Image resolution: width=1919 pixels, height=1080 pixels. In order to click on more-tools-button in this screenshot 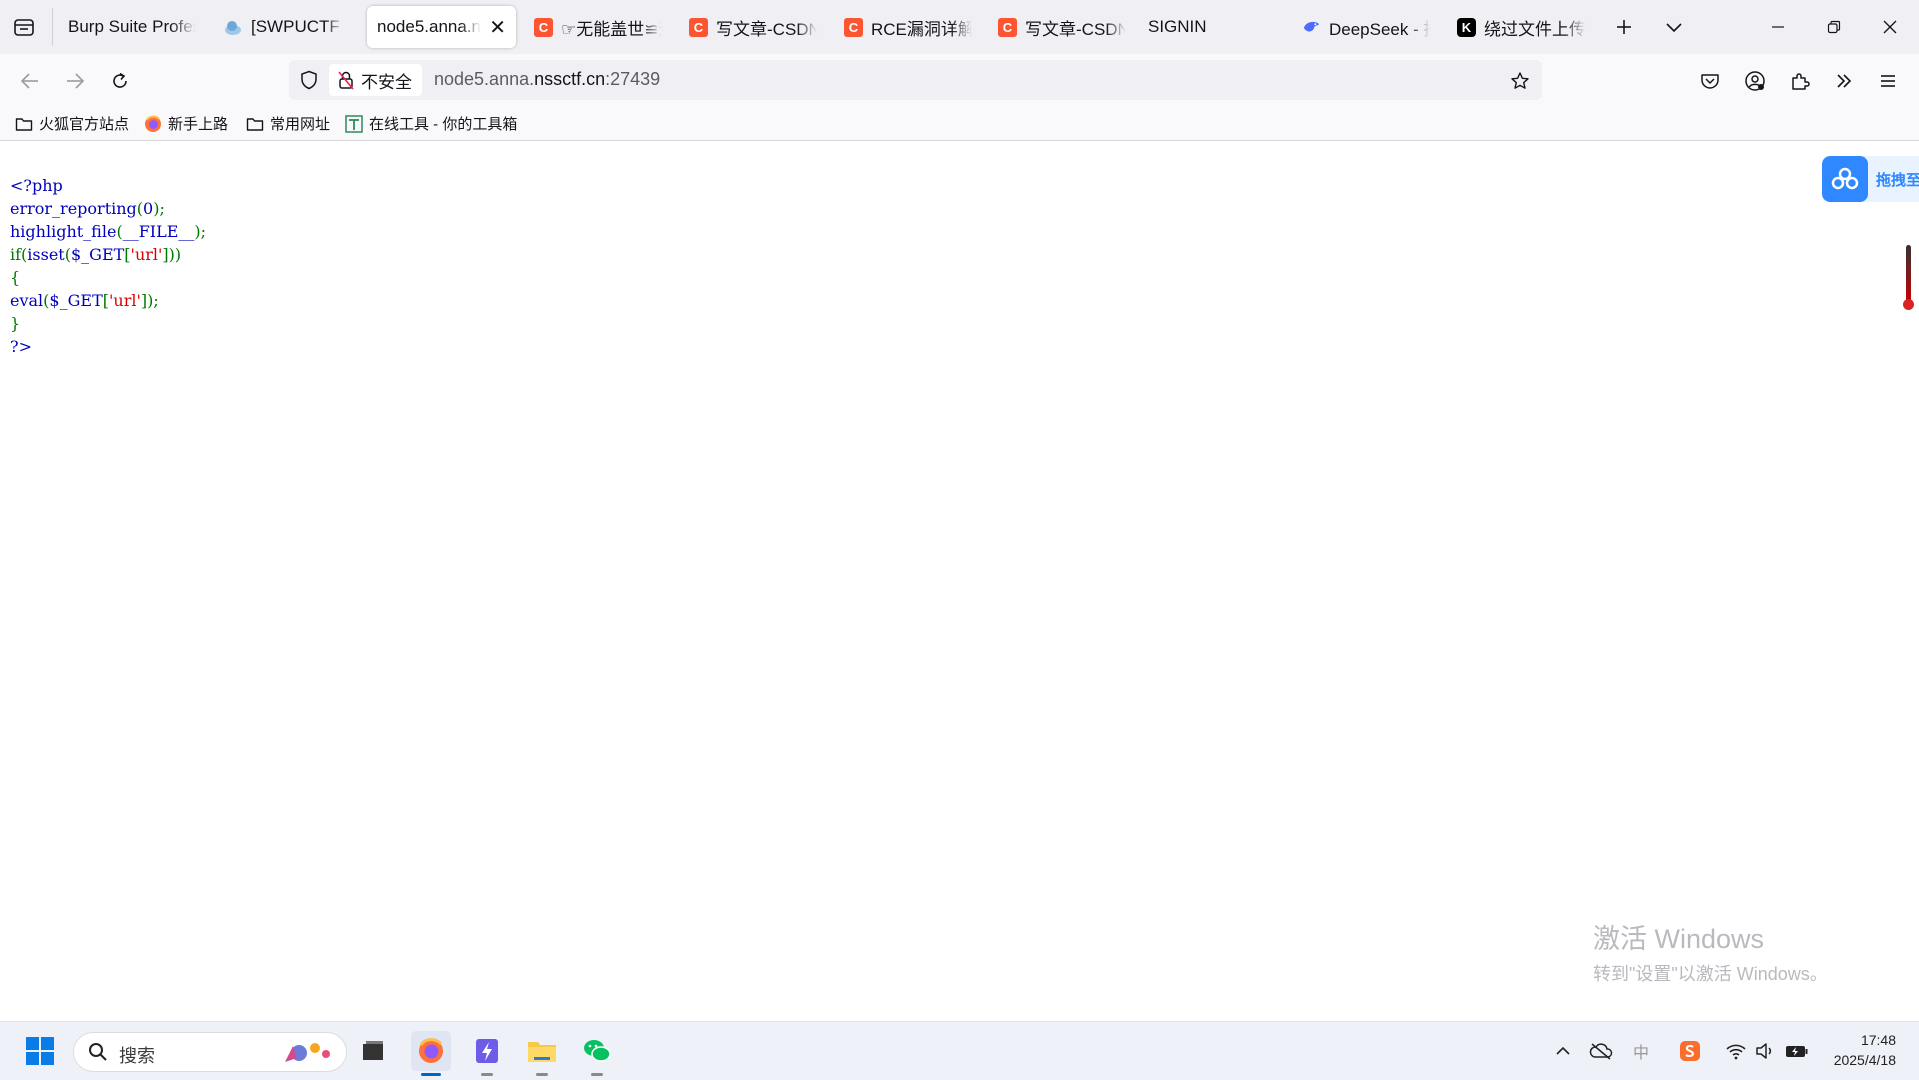, I will do `click(1844, 81)`.